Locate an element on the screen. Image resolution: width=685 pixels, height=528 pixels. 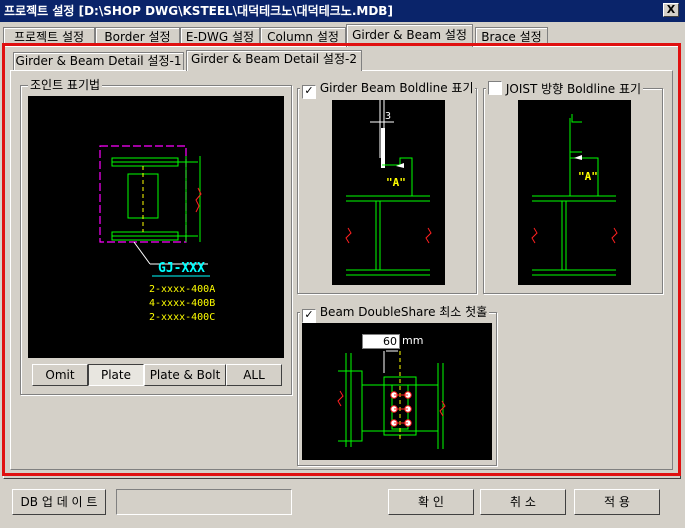
joist-boldline-checkbox is located at coordinates (495, 88).